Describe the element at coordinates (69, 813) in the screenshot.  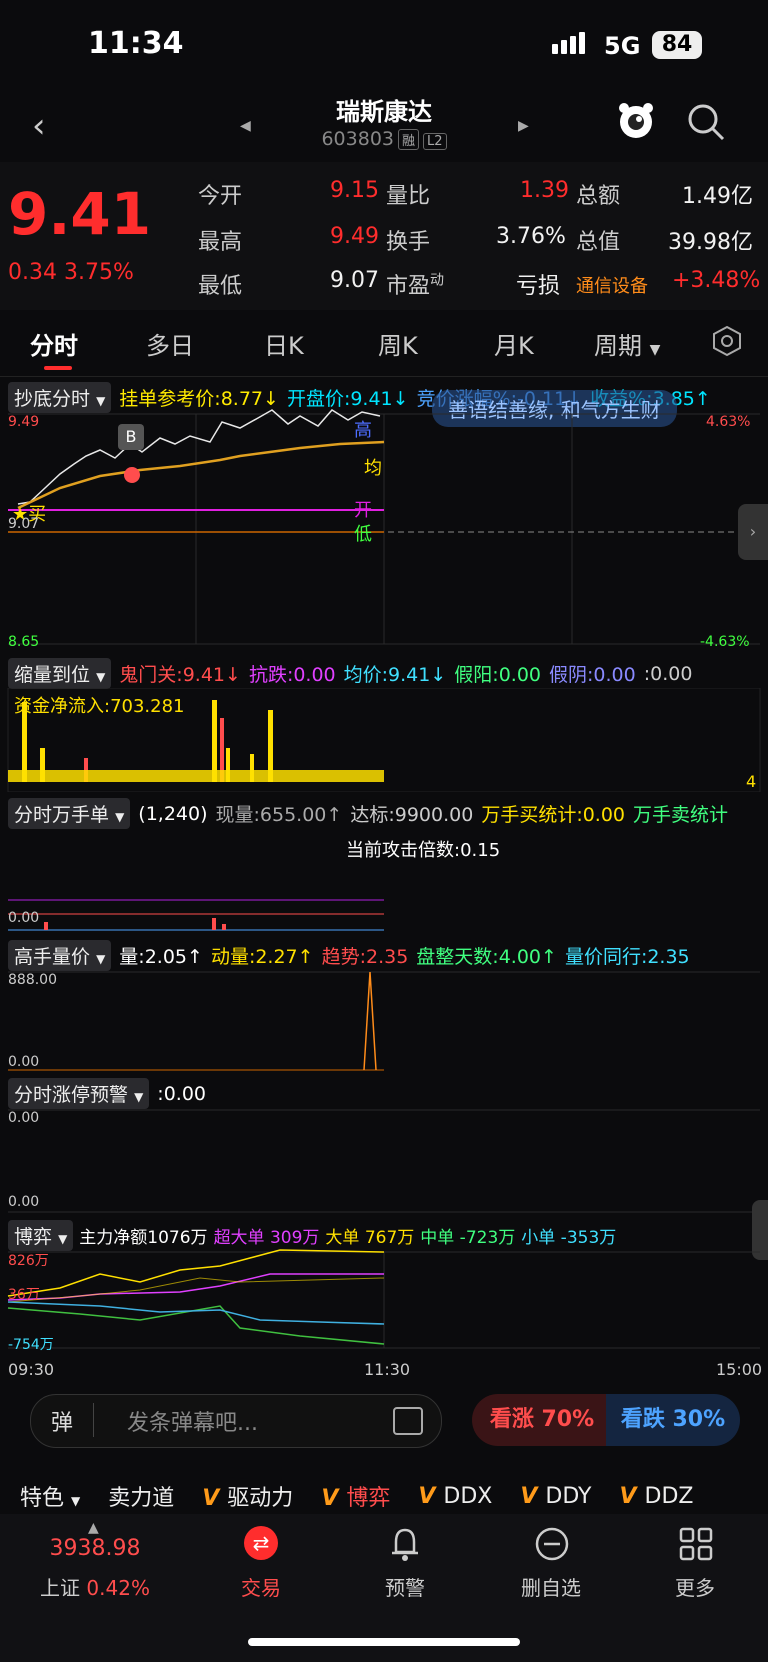
I see `panel3-selector: 分时万手单 ▼` at that location.